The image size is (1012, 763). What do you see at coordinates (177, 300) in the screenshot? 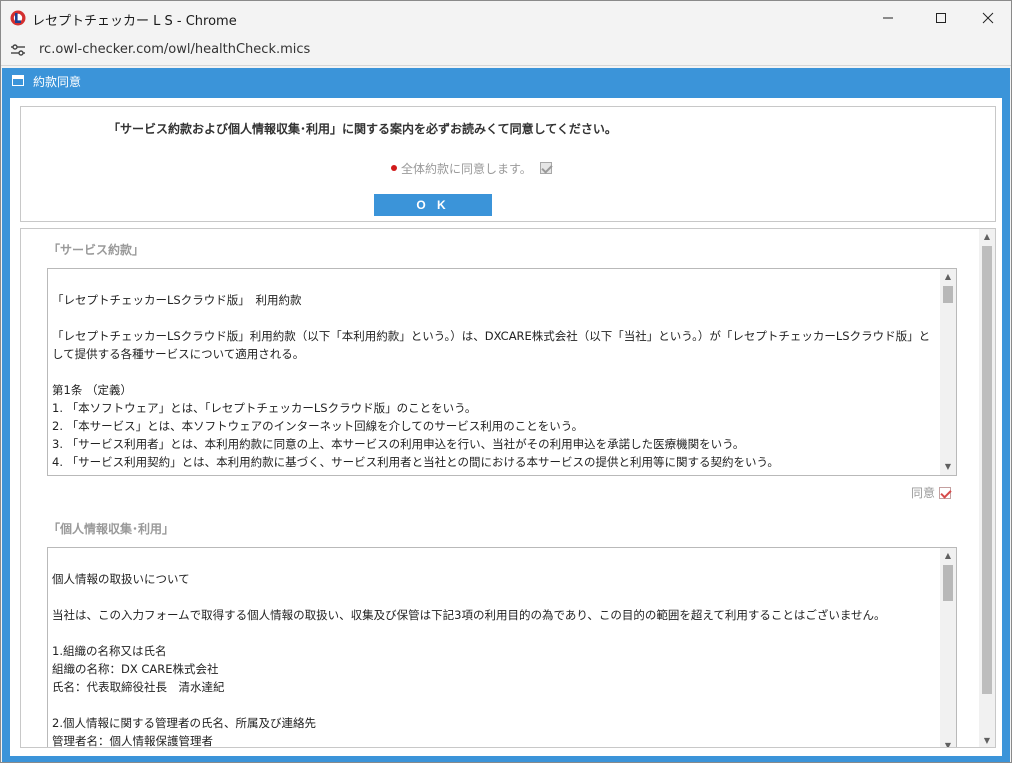
I see `text-line: 「レセプトチェッカーLSクラウド版」 利用約款` at bounding box center [177, 300].